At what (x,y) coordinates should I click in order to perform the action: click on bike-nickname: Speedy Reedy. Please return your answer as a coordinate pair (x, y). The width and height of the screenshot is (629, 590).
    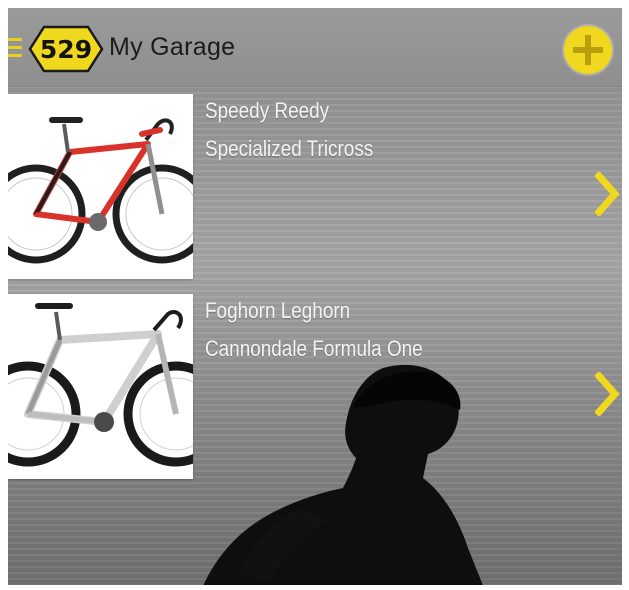
    Looking at the image, I should click on (267, 110).